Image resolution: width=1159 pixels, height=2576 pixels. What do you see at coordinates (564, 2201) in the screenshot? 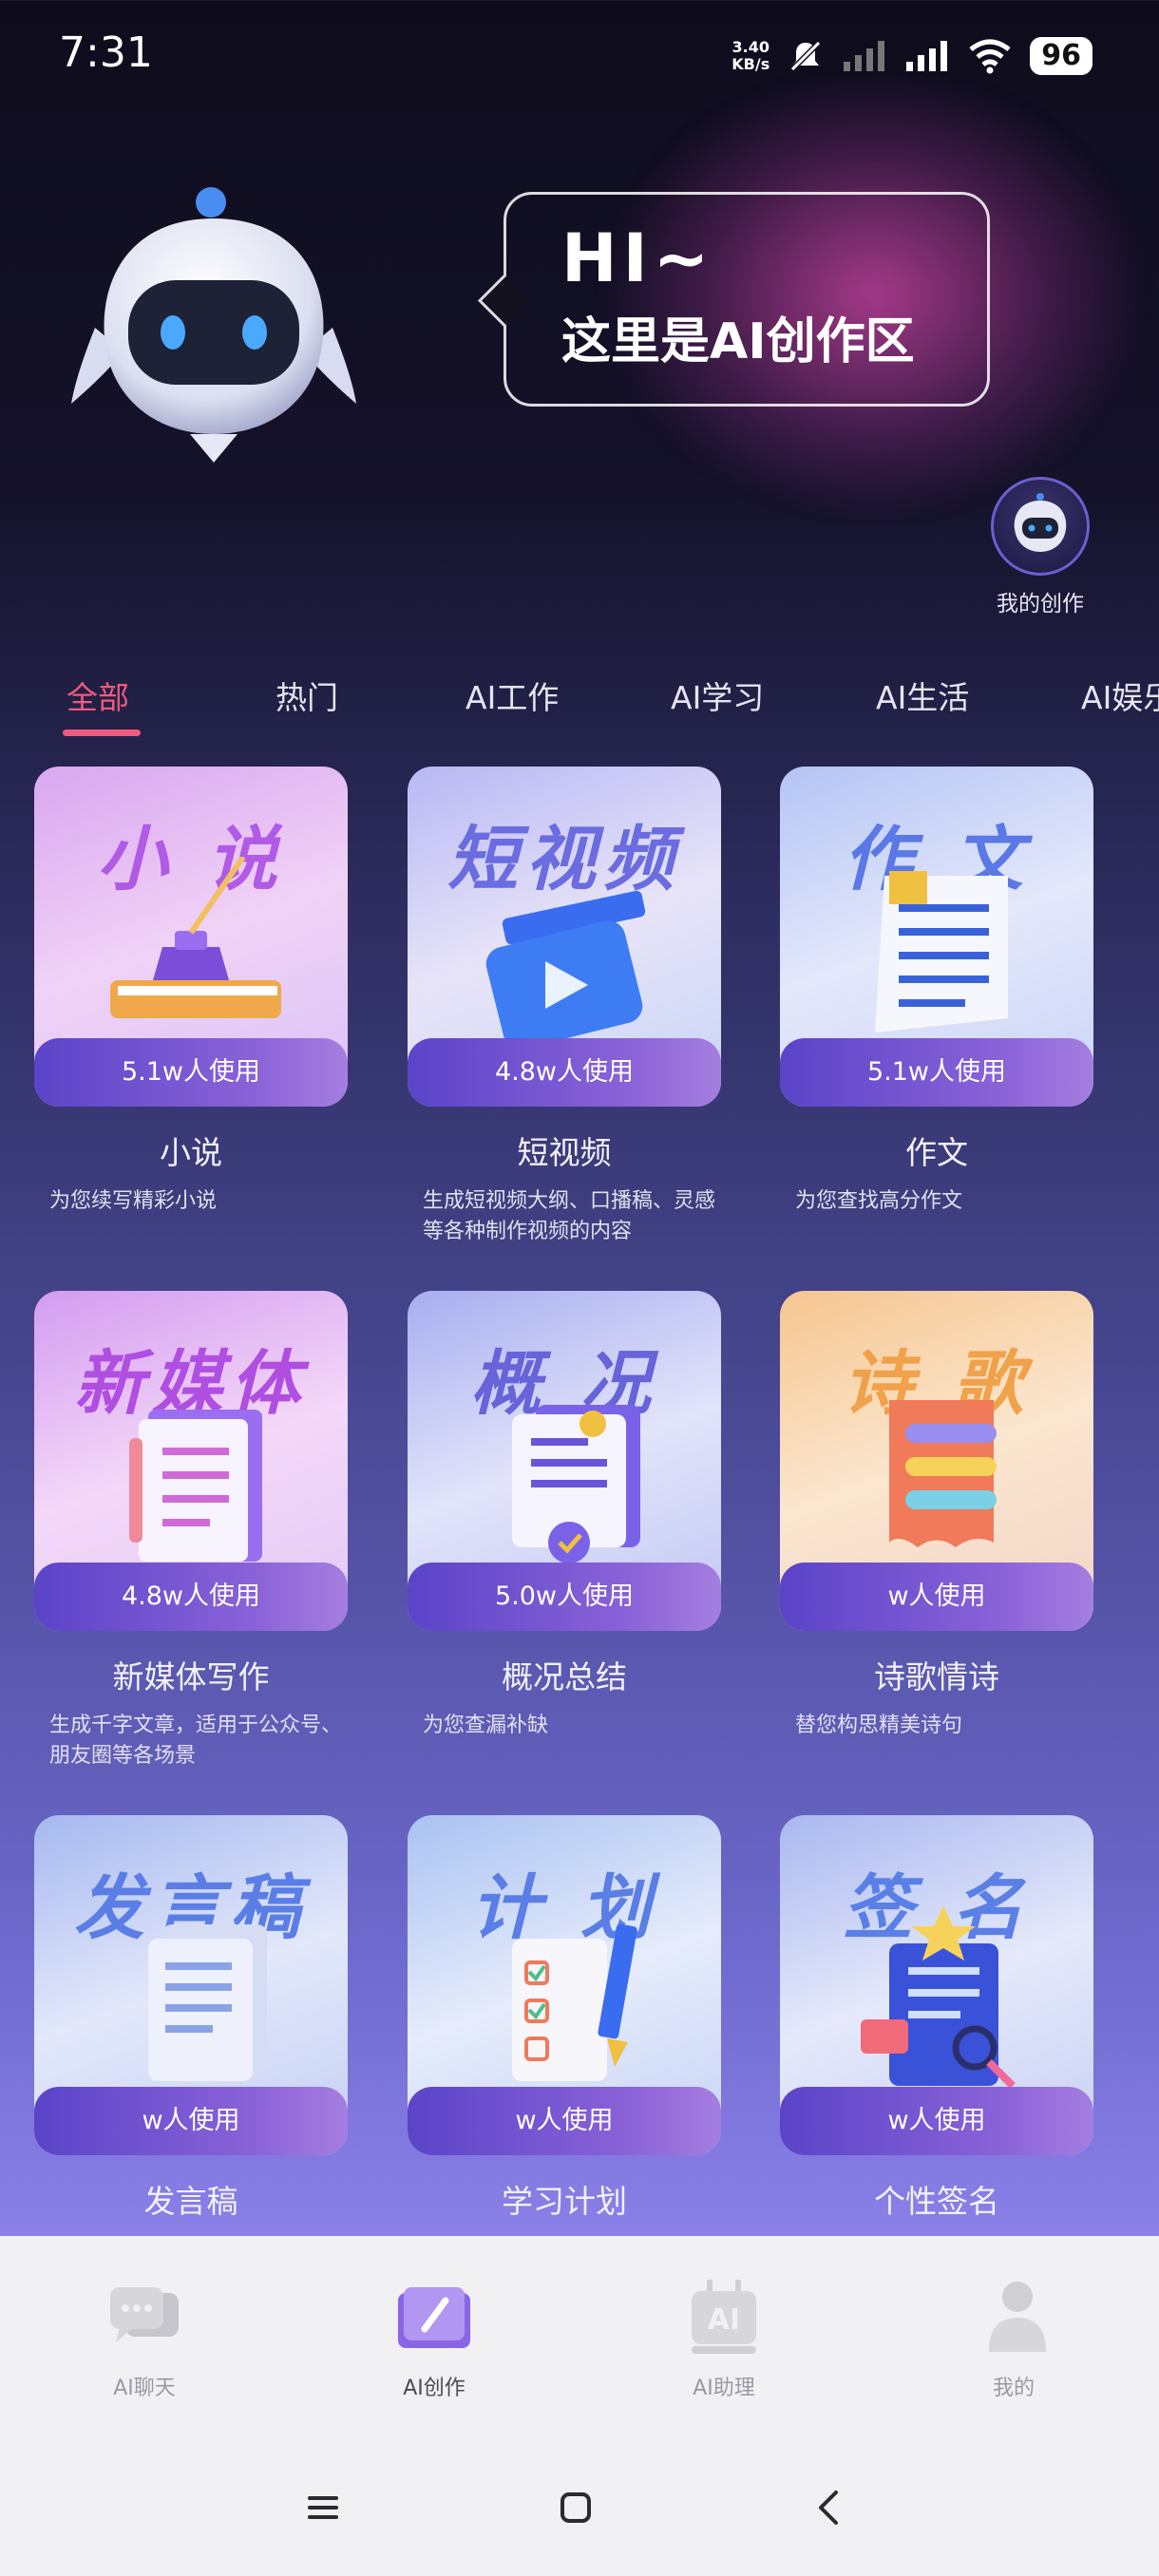
I see `card-title: 学习计划` at bounding box center [564, 2201].